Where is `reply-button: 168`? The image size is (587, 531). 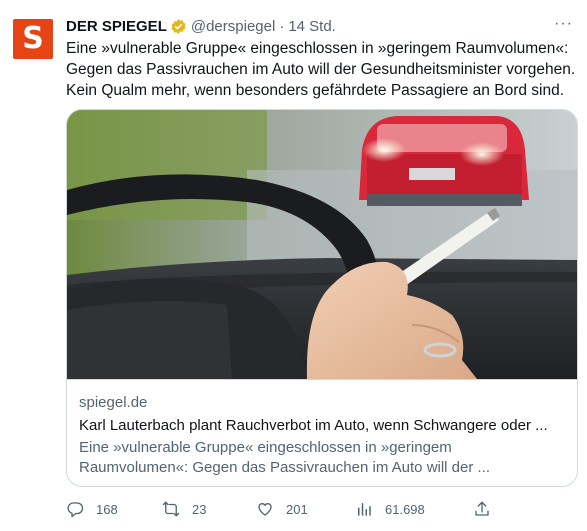
reply-button: 168 is located at coordinates (92, 509).